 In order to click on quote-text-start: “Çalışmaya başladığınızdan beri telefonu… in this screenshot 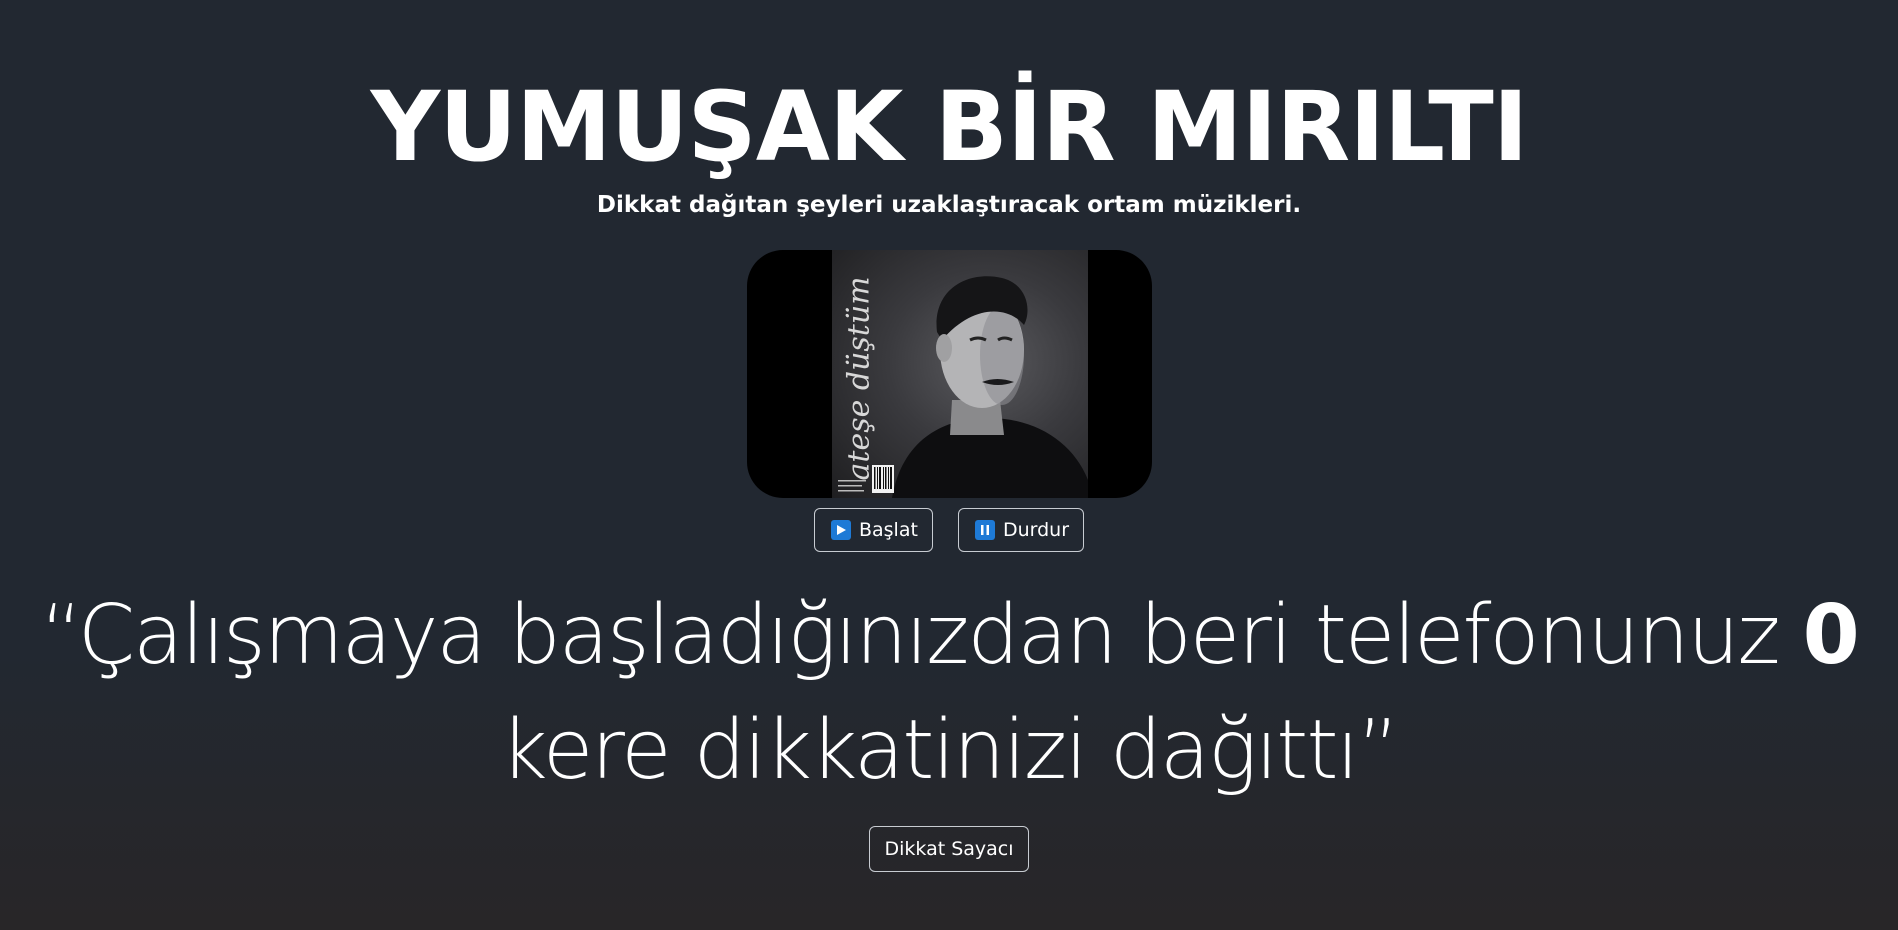, I will do `click(921, 635)`.